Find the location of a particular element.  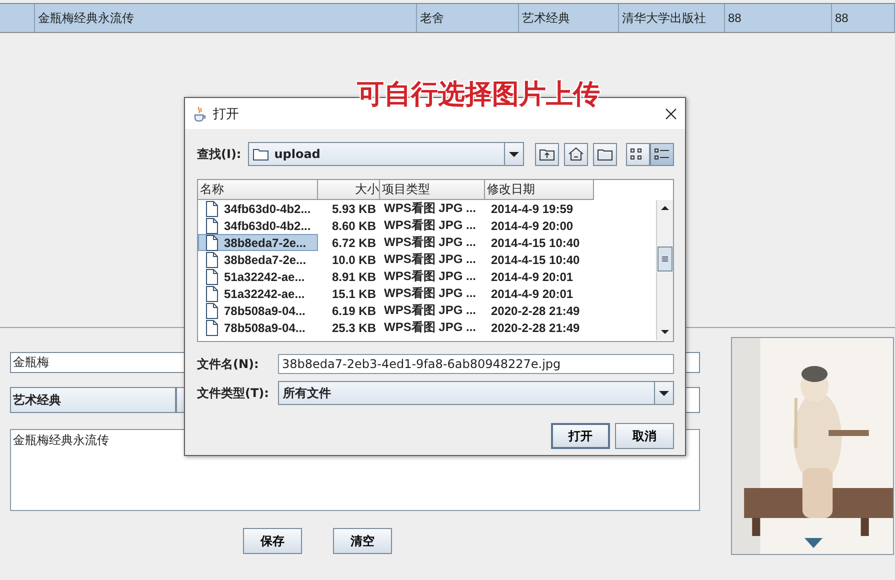

file-size: 6.72 KB is located at coordinates (353, 243).